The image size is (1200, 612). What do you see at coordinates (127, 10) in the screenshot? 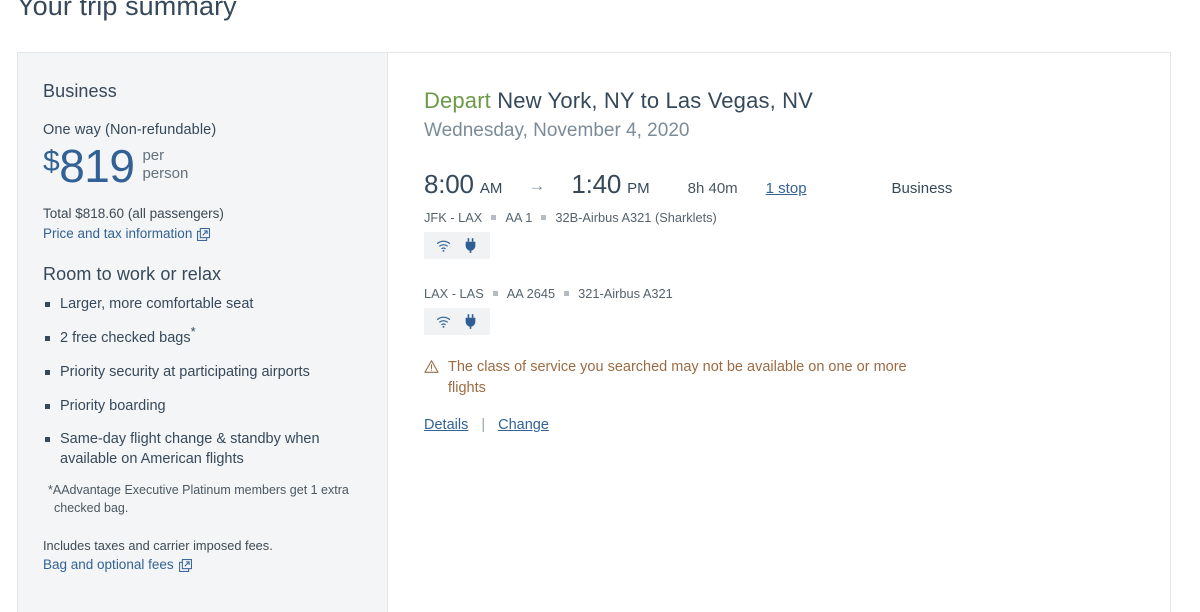
I see `page-title: Your trip summary` at bounding box center [127, 10].